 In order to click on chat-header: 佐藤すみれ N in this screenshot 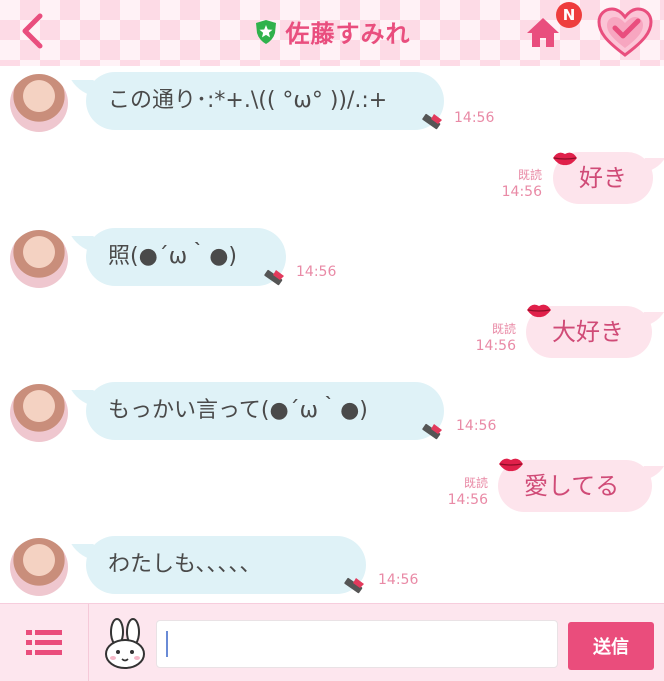, I will do `click(332, 33)`.